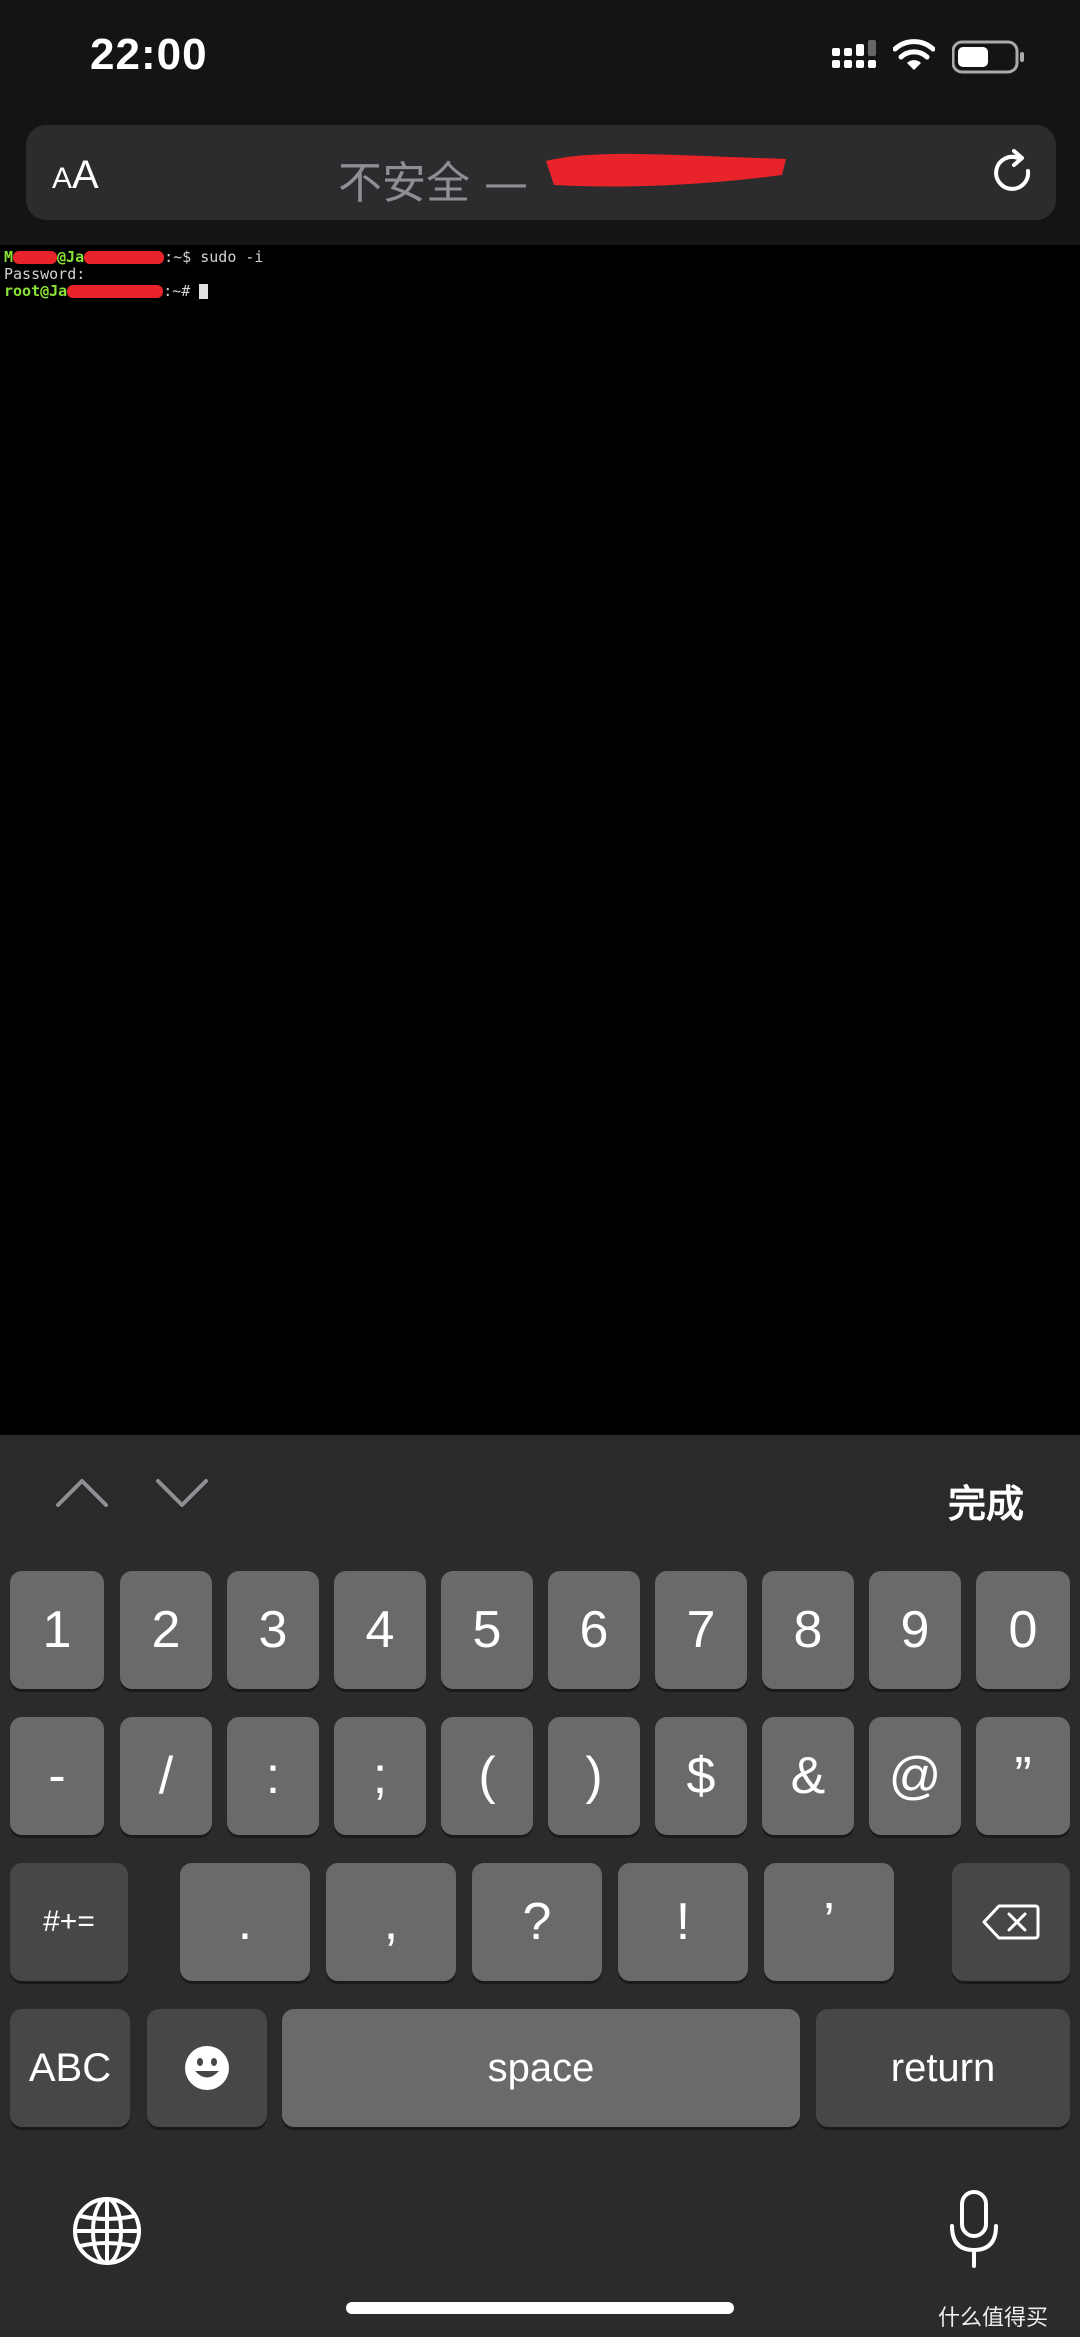 This screenshot has height=2337, width=1080. Describe the element at coordinates (541, 172) in the screenshot. I see `address-bar: AA 不安全 —` at that location.